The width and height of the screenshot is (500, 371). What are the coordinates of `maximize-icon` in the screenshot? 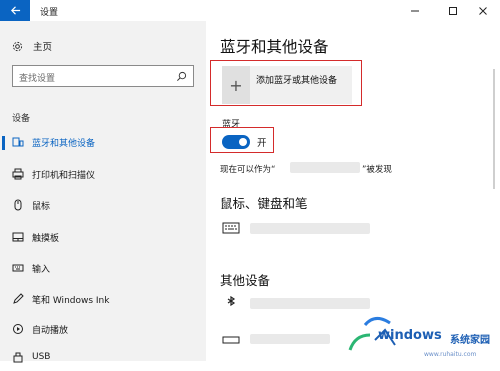 It's located at (453, 10).